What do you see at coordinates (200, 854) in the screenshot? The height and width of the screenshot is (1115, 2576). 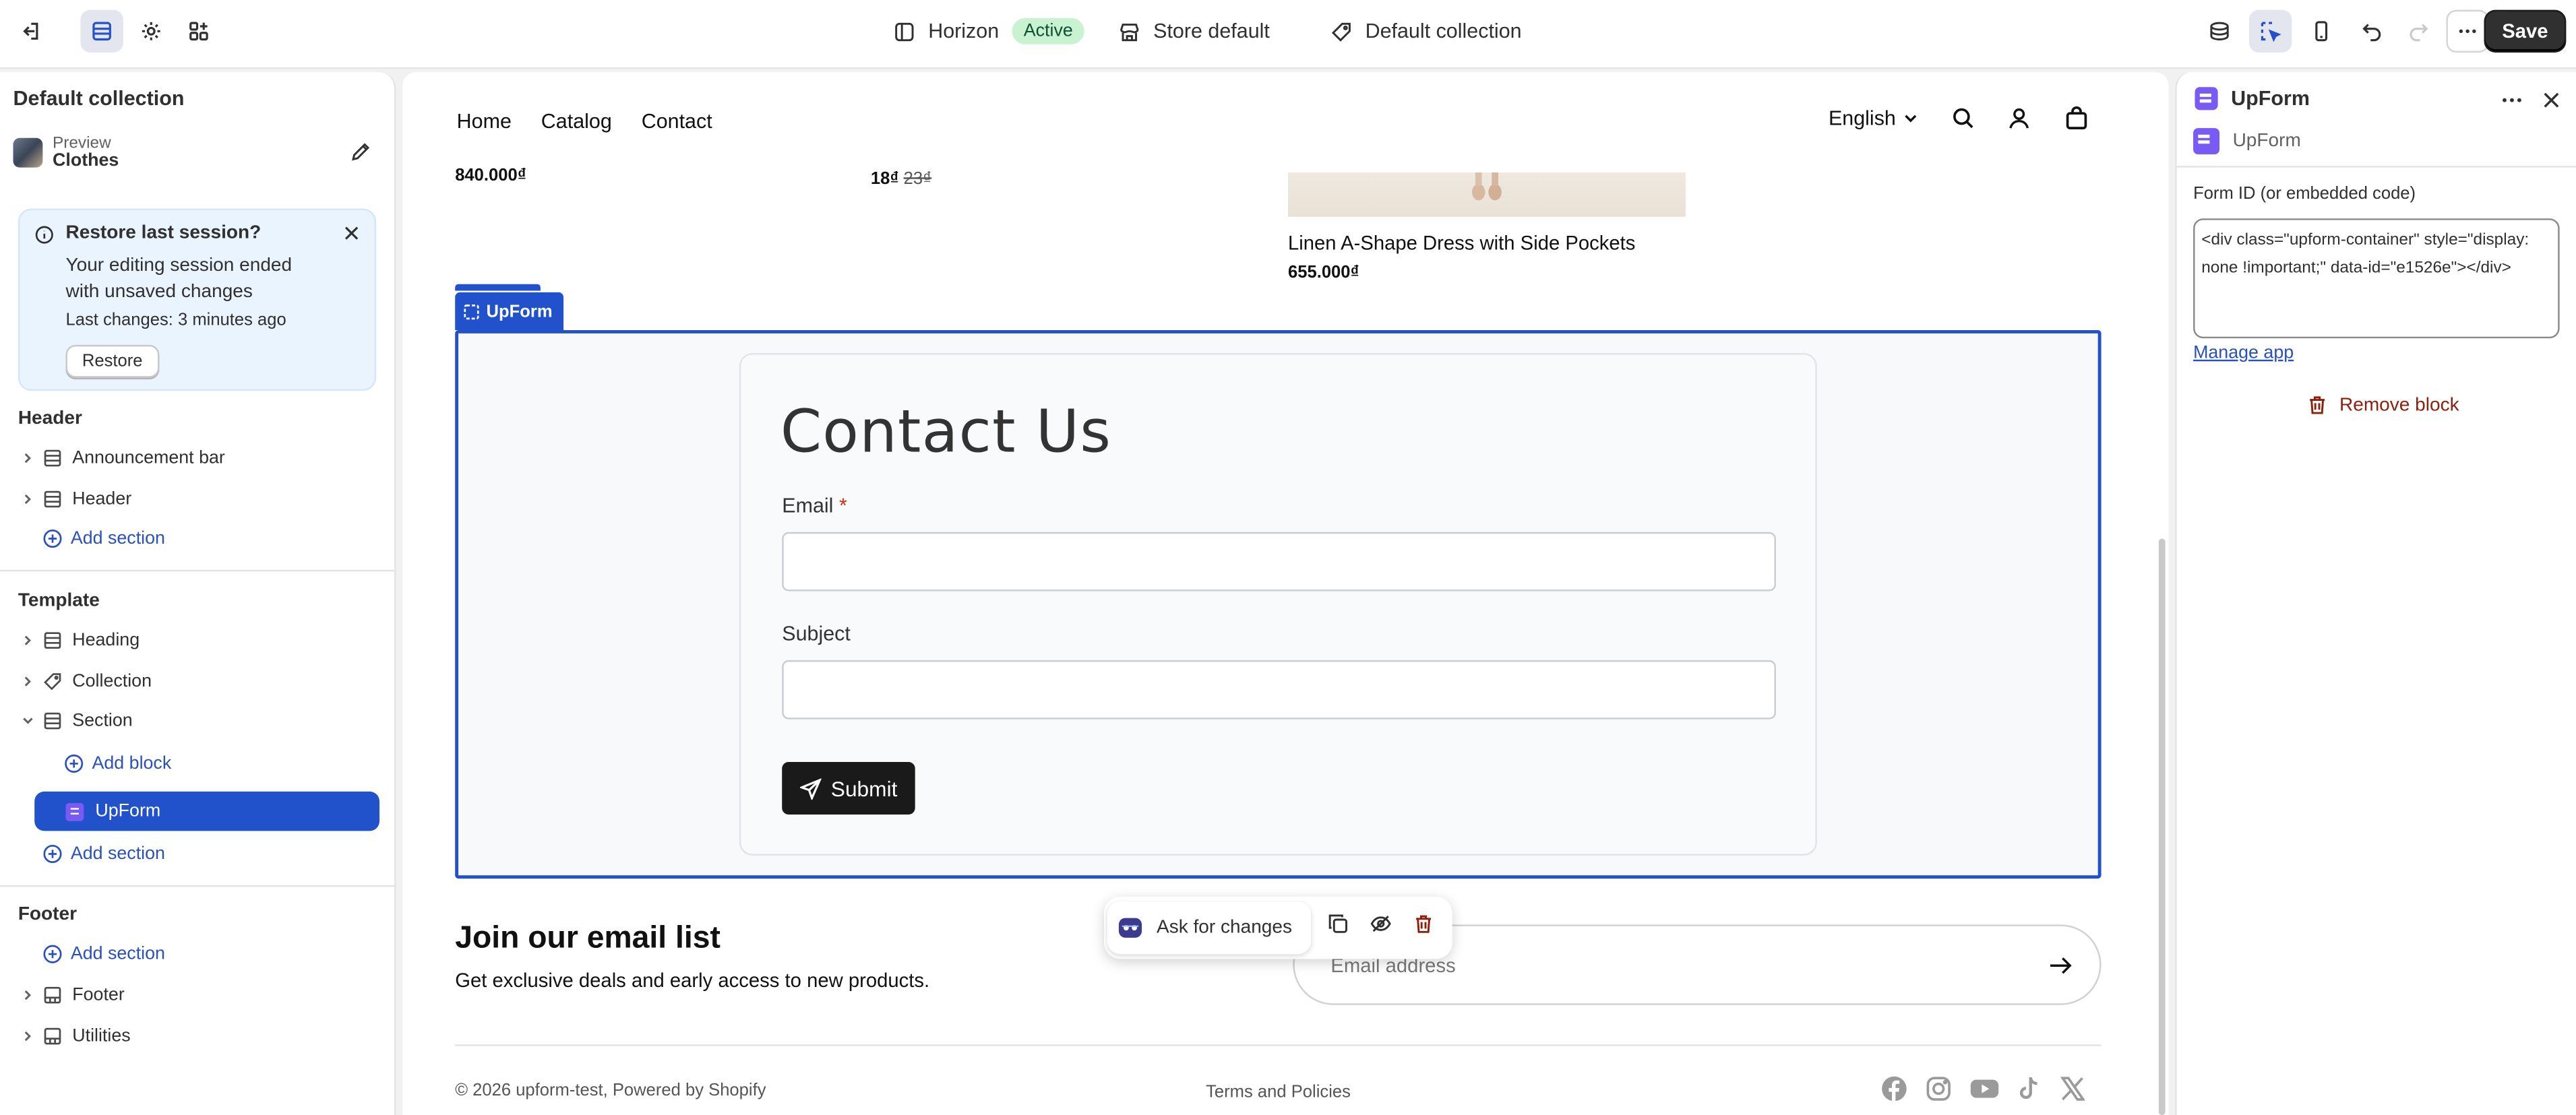 I see `add-section-template-button: Add section` at bounding box center [200, 854].